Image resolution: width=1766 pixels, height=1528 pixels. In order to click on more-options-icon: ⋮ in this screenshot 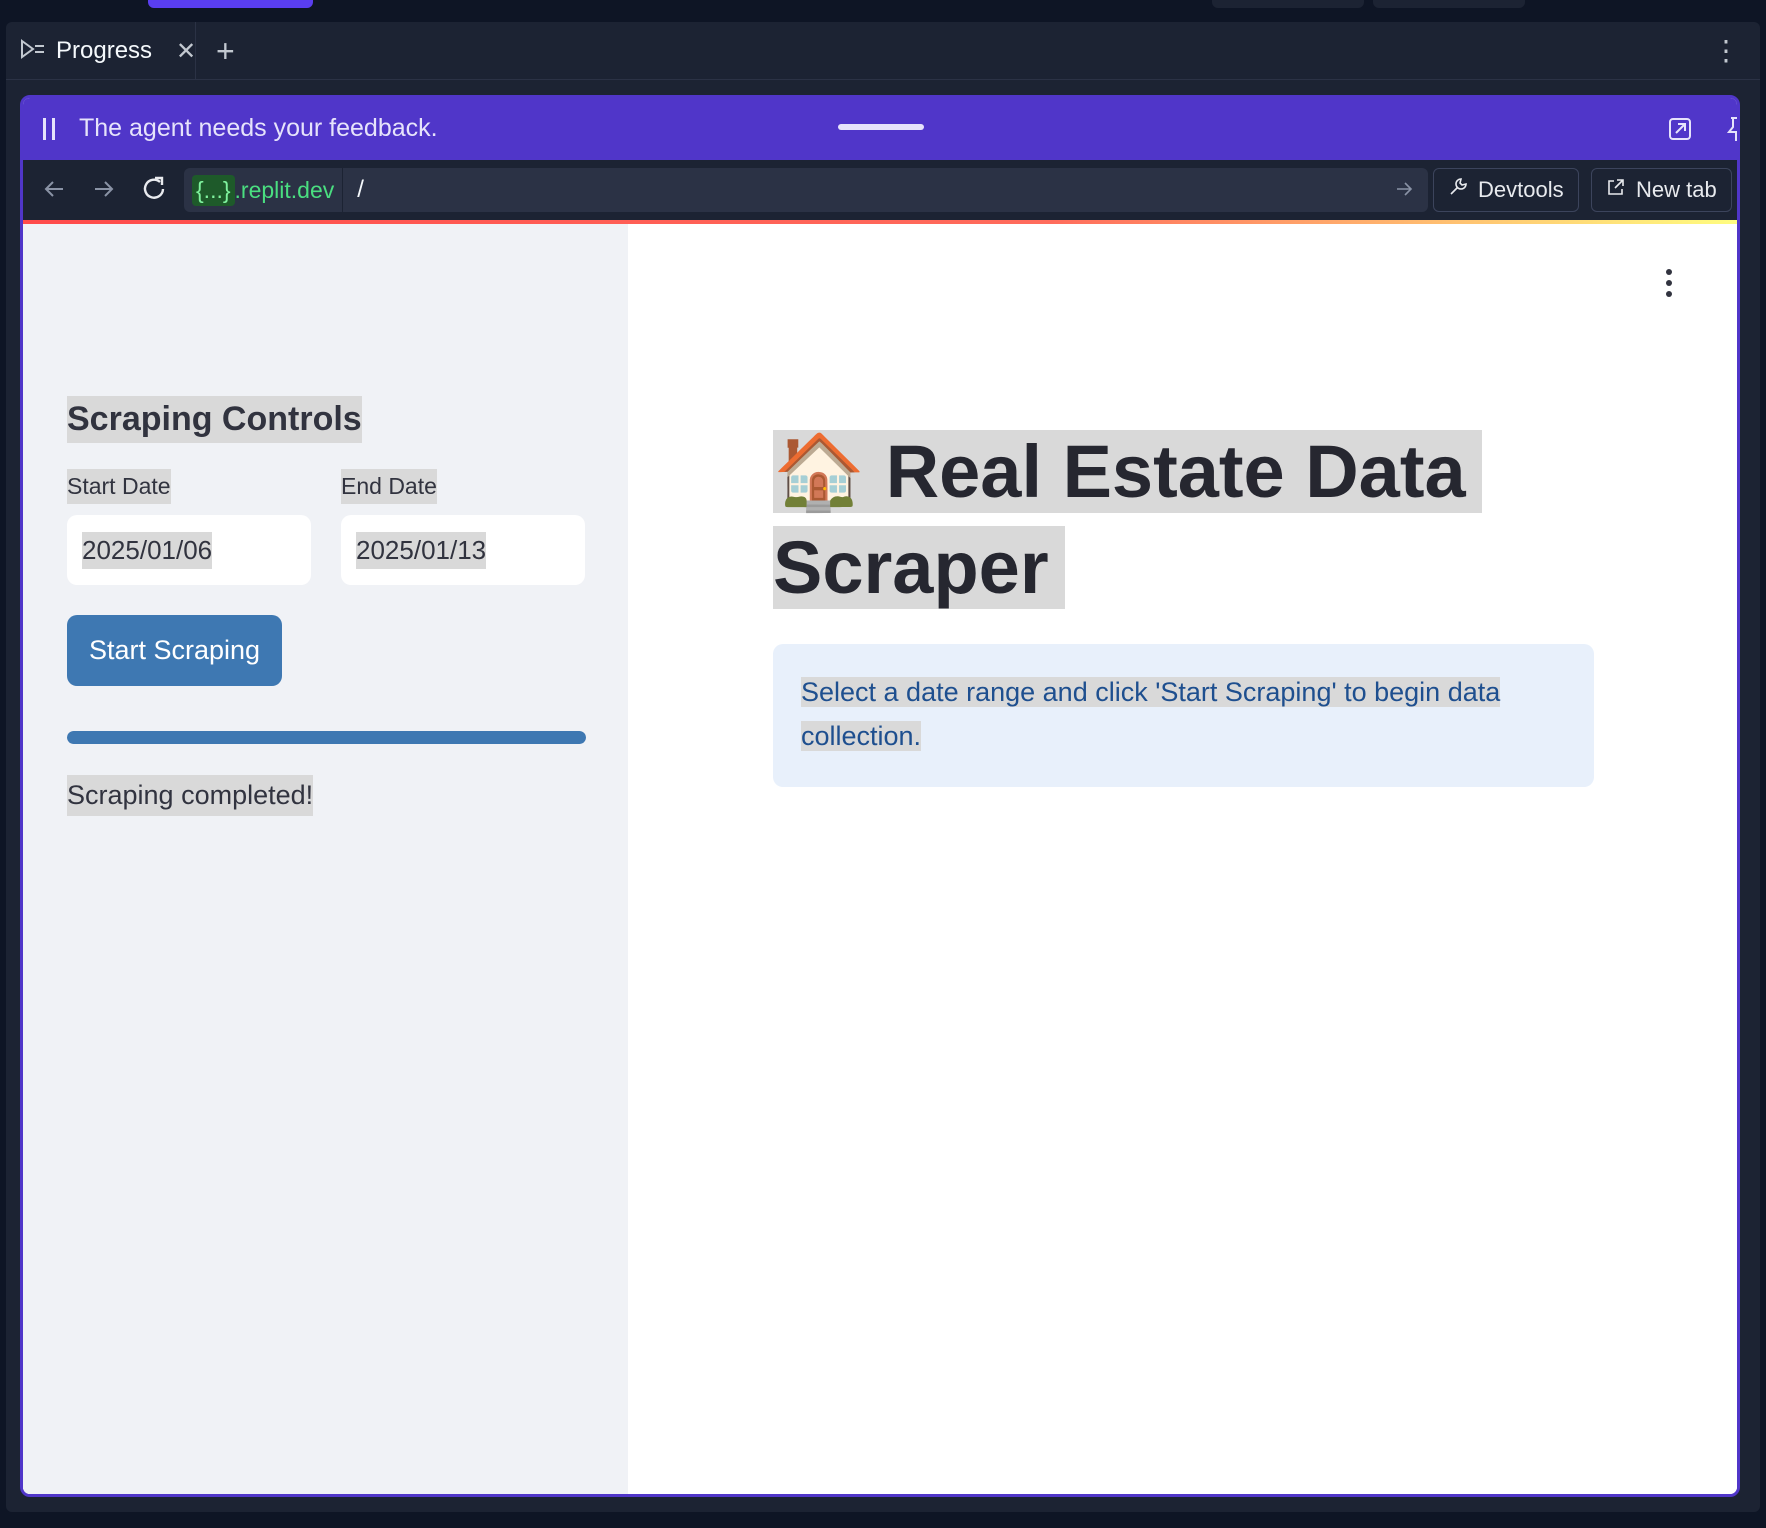, I will do `click(1726, 51)`.